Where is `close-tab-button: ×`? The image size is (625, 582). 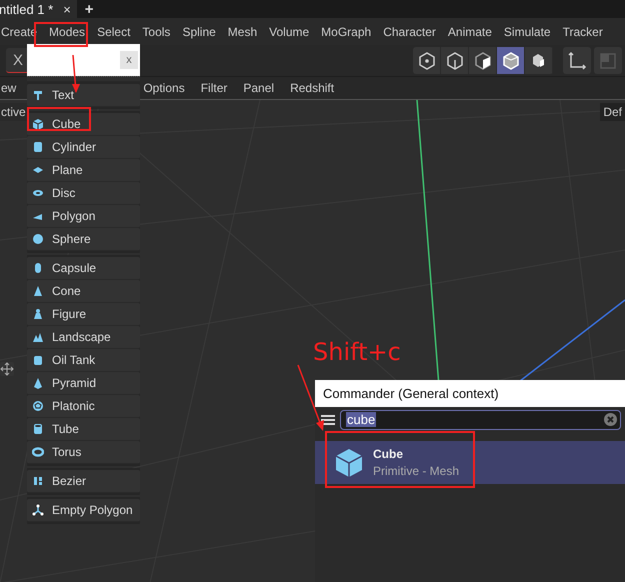 close-tab-button: × is located at coordinates (67, 9).